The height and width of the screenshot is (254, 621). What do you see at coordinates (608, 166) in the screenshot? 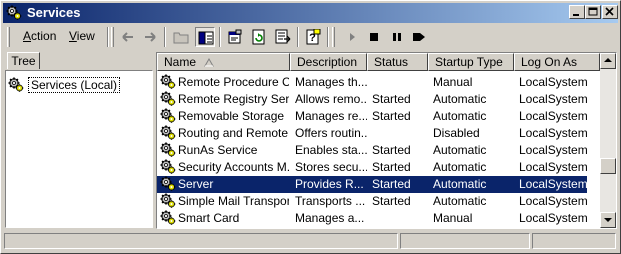
I see `scrollbar-thumb` at bounding box center [608, 166].